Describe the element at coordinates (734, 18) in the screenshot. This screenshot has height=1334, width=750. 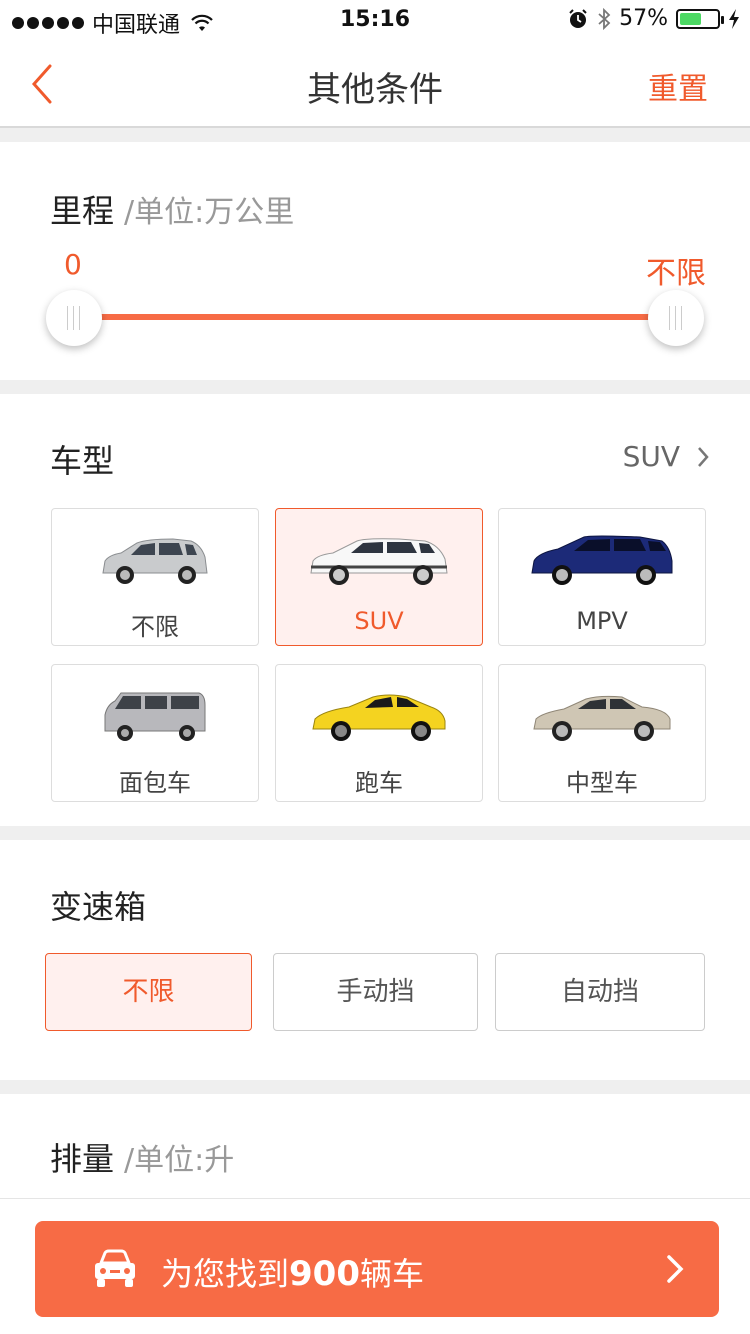
I see `charging-icon` at that location.